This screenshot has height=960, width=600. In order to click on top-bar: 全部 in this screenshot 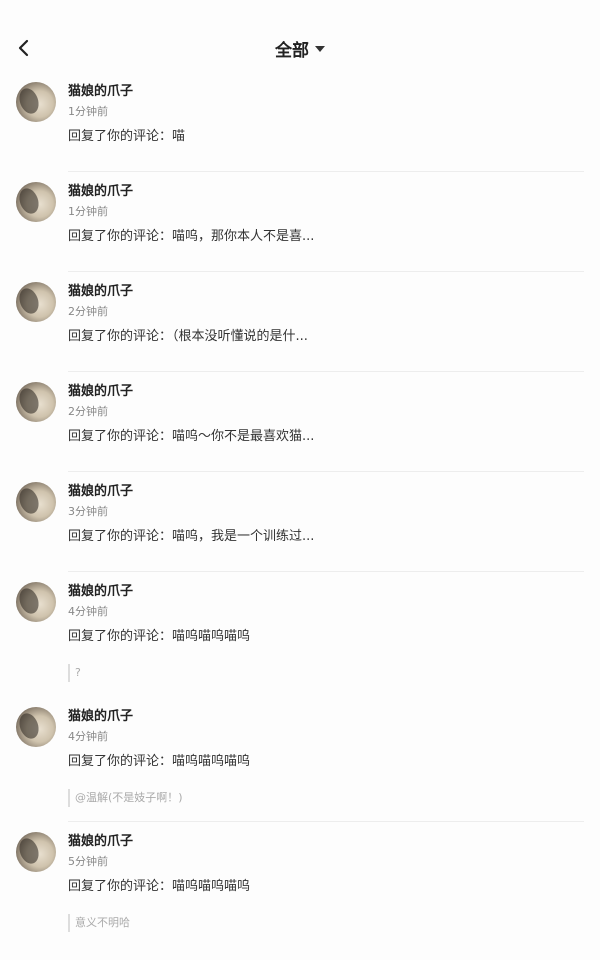, I will do `click(300, 48)`.